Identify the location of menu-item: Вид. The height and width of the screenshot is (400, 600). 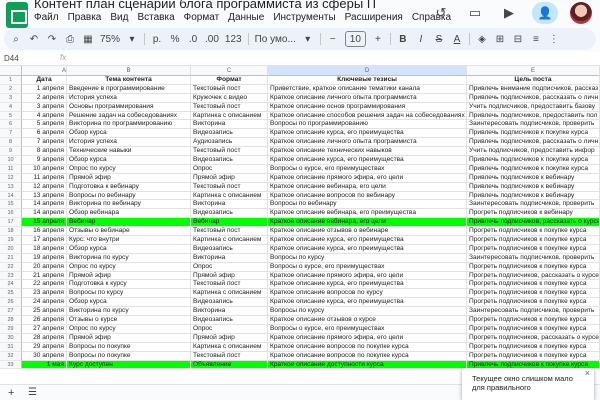
(119, 19).